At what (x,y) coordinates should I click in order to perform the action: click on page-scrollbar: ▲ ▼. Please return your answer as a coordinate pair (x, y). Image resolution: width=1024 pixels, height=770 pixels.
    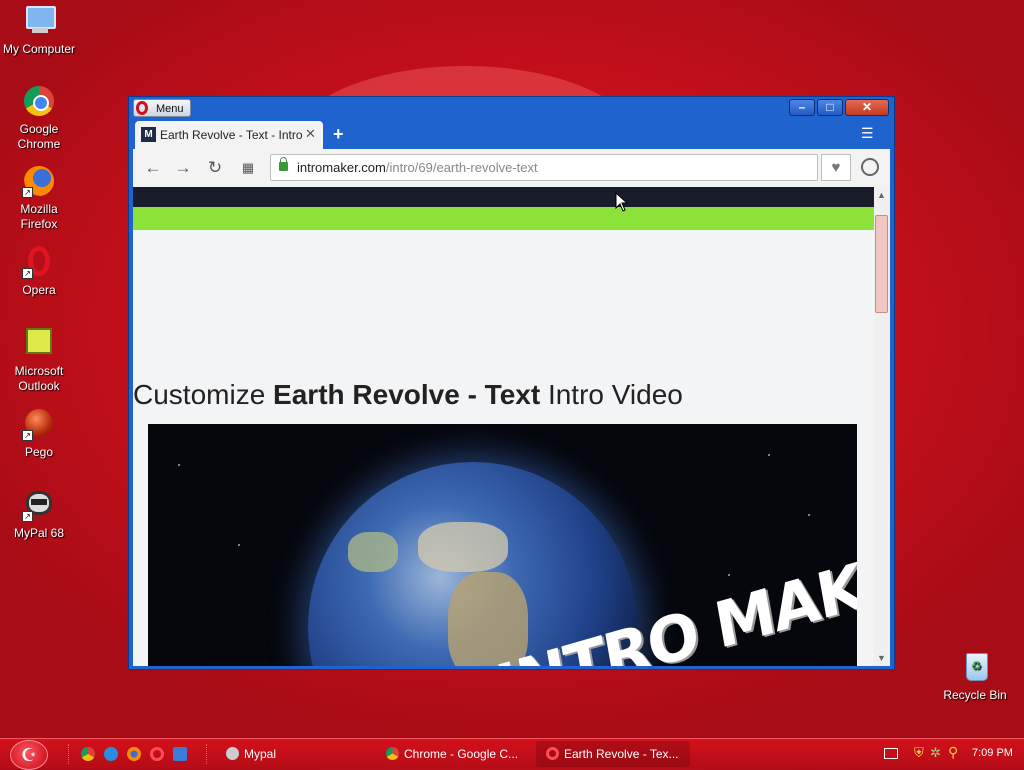
    Looking at the image, I should click on (882, 426).